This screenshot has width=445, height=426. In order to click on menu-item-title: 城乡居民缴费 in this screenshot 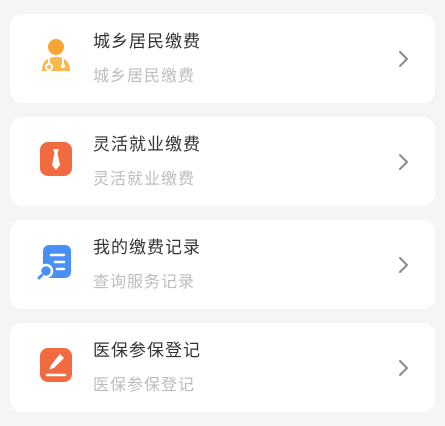, I will do `click(147, 42)`.